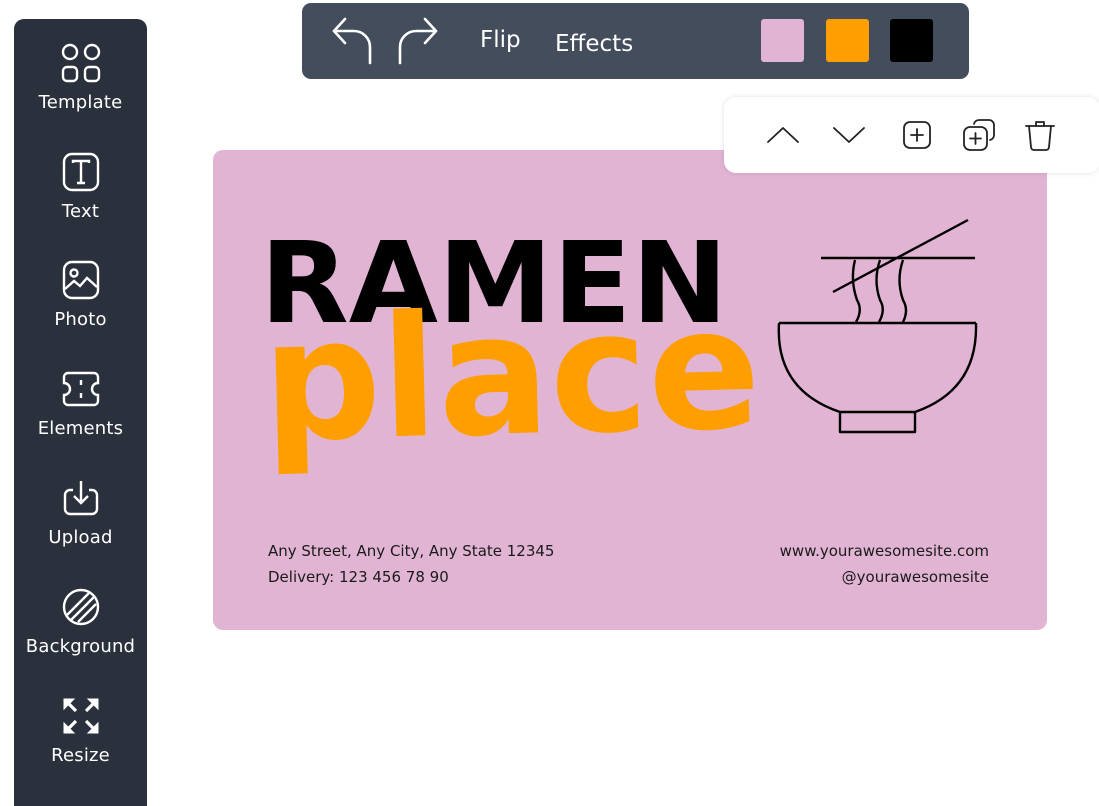 The image size is (1099, 806). What do you see at coordinates (80, 755) in the screenshot?
I see `sidebar-item-label: Resize` at bounding box center [80, 755].